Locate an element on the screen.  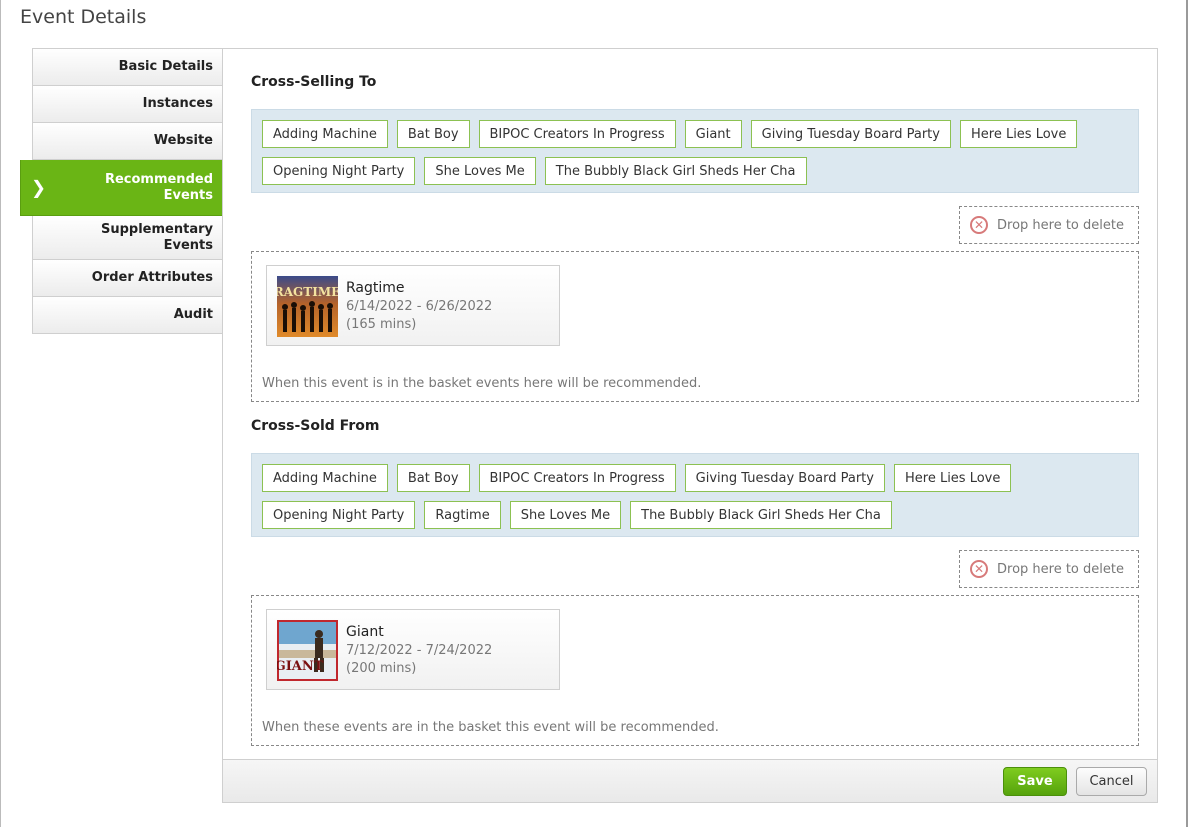
window-left-edge is located at coordinates (0, 413).